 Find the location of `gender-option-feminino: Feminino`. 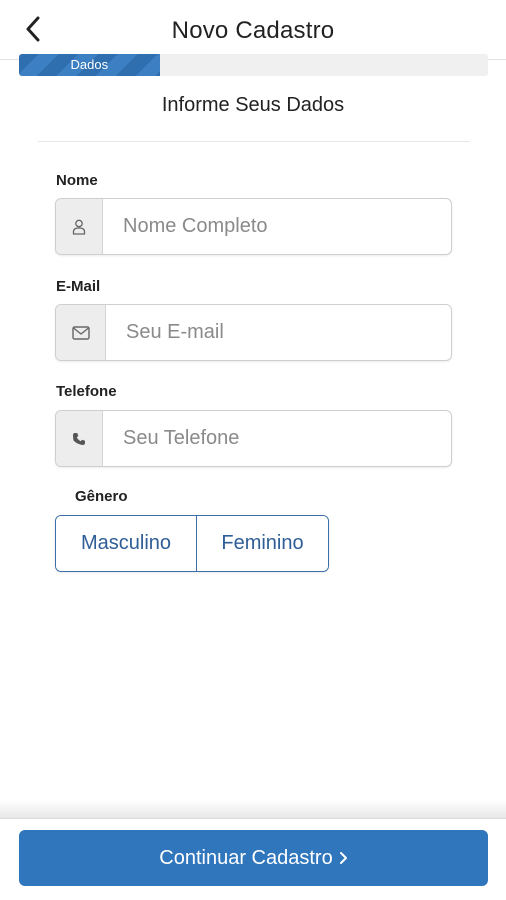

gender-option-feminino: Feminino is located at coordinates (262, 543).